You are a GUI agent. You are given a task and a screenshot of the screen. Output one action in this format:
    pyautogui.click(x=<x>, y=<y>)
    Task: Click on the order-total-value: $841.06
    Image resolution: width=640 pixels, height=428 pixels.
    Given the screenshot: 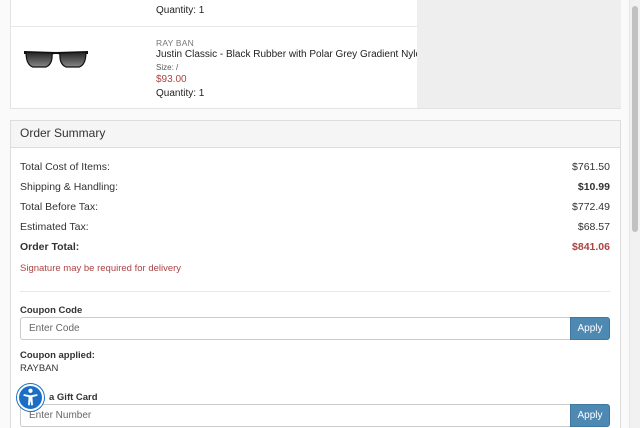 What is the action you would take?
    pyautogui.click(x=591, y=247)
    